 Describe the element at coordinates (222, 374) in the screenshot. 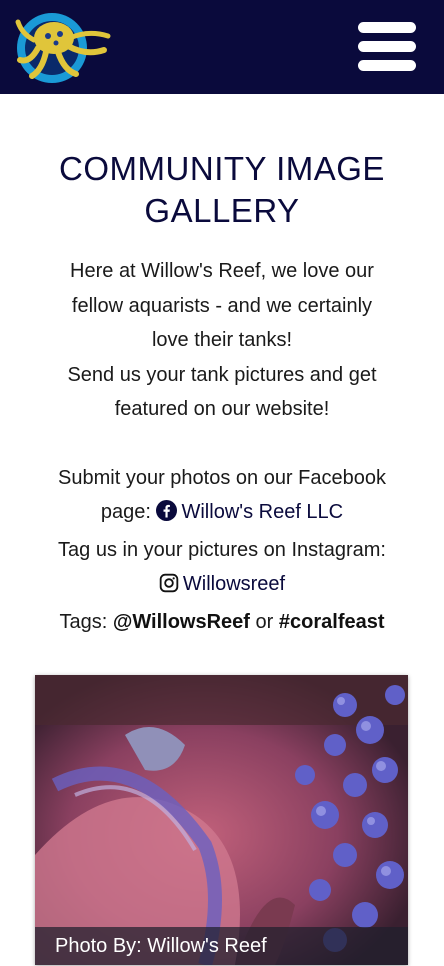

I see `intro-line: Send us your tank pictures and get` at that location.